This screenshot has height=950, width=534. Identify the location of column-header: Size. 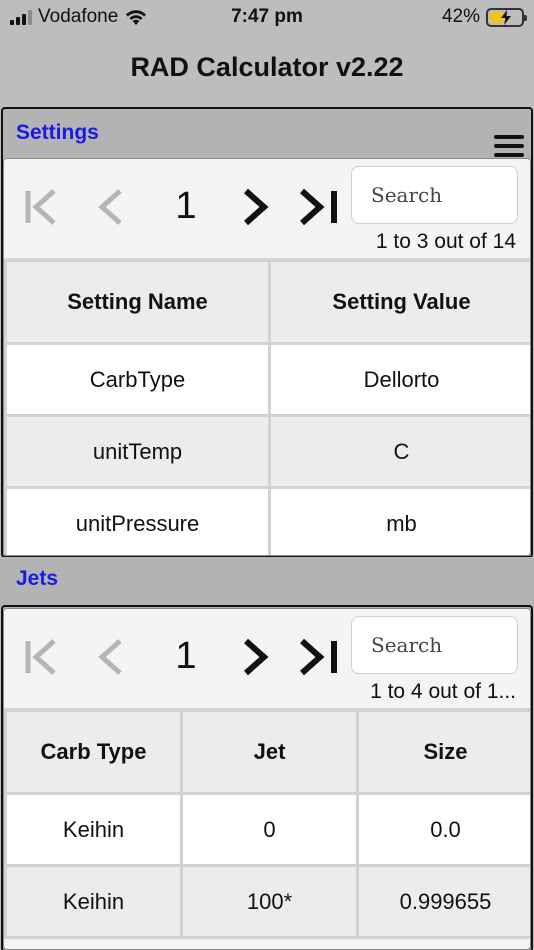
(443, 752).